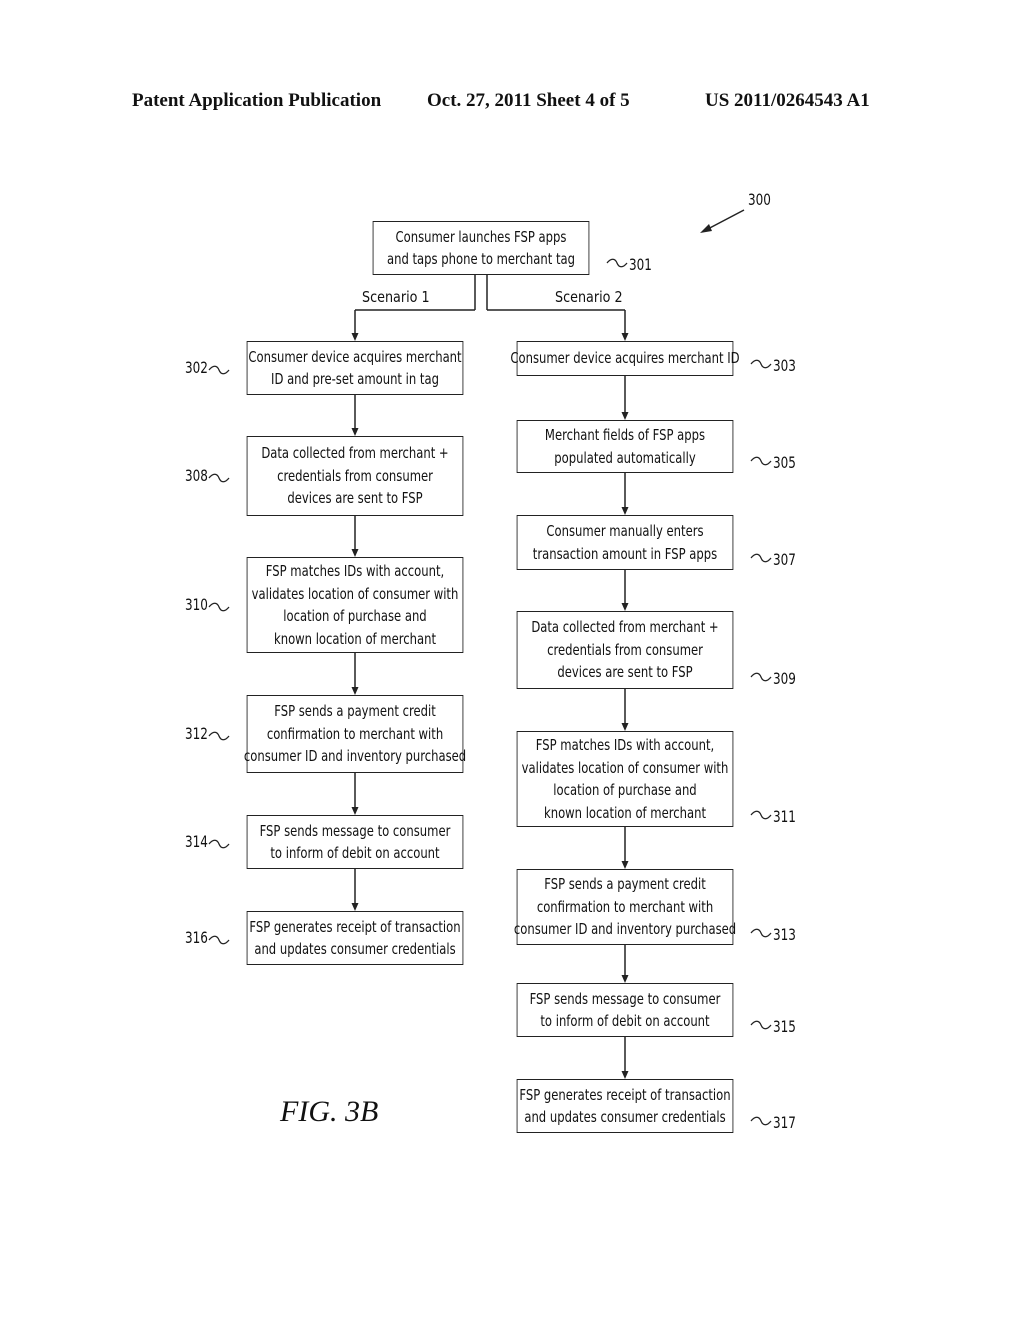 This screenshot has width=1024, height=1320. I want to click on reference-number-308: 308, so click(196, 475).